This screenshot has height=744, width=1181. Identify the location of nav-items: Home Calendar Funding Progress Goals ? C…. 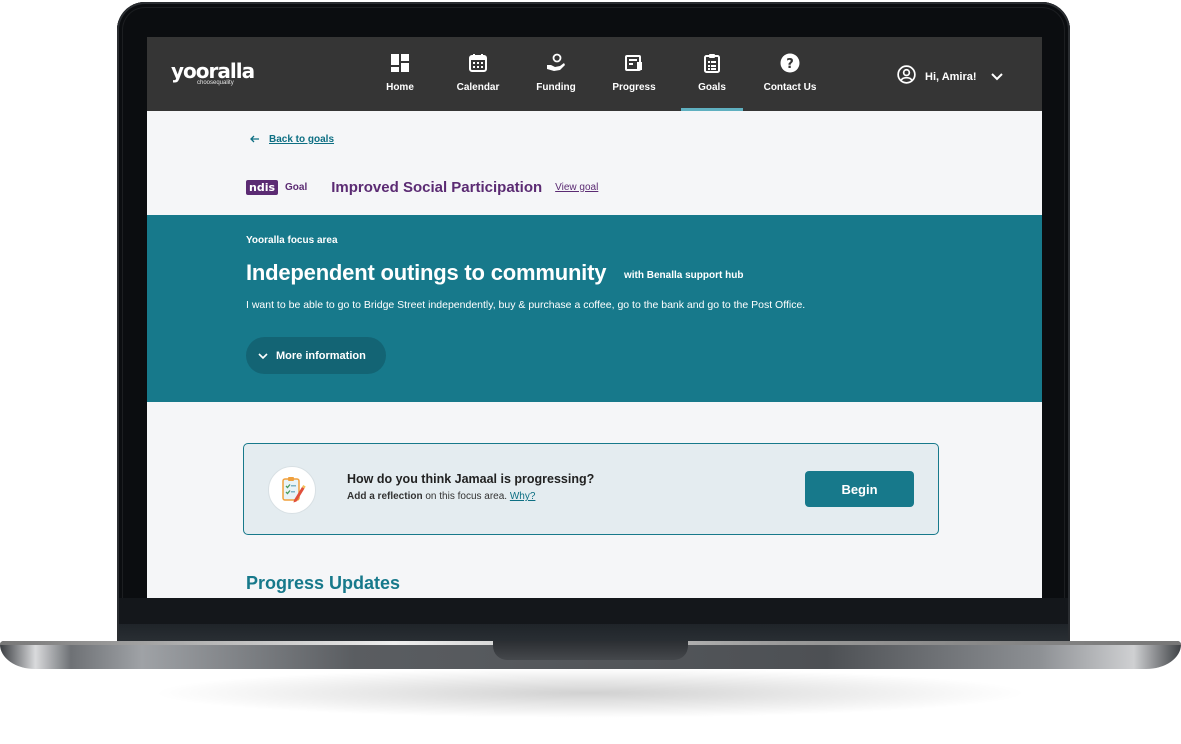
(595, 74).